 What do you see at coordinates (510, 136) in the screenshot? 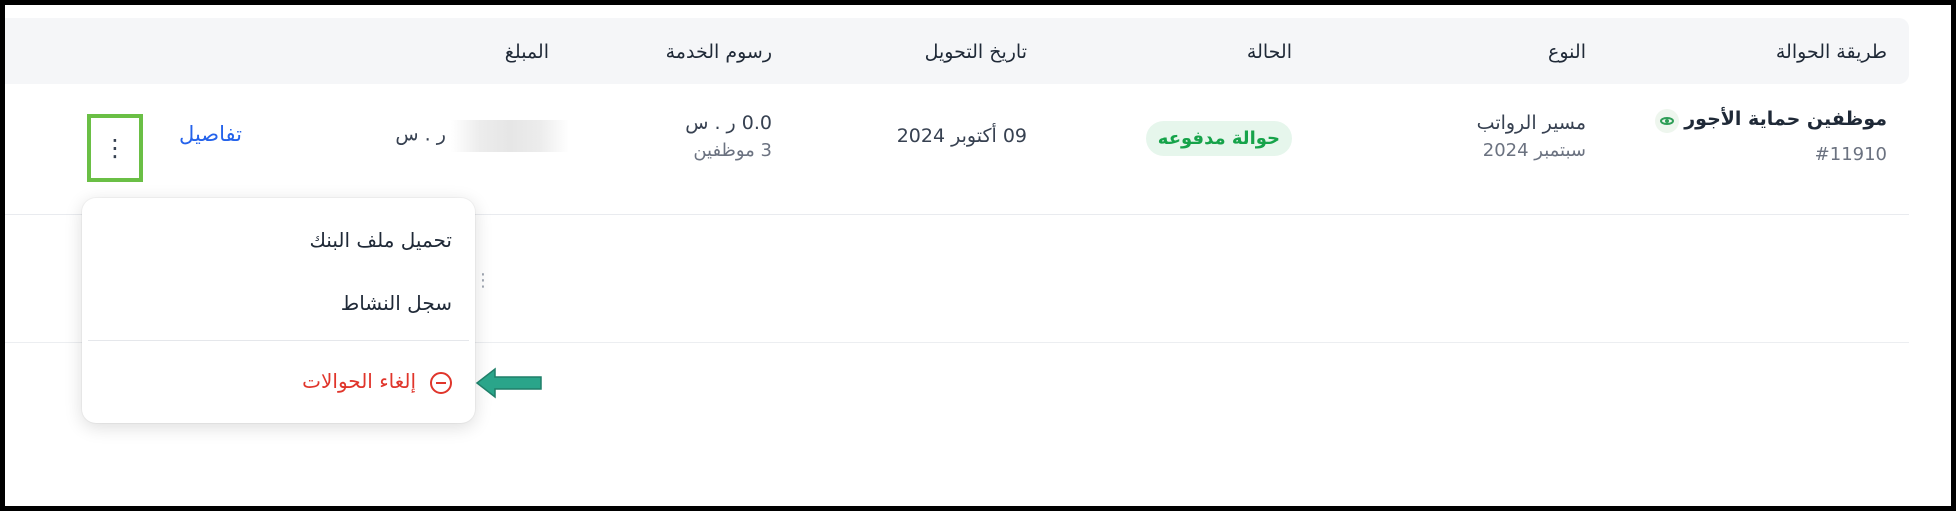
I see `amount-redacted` at bounding box center [510, 136].